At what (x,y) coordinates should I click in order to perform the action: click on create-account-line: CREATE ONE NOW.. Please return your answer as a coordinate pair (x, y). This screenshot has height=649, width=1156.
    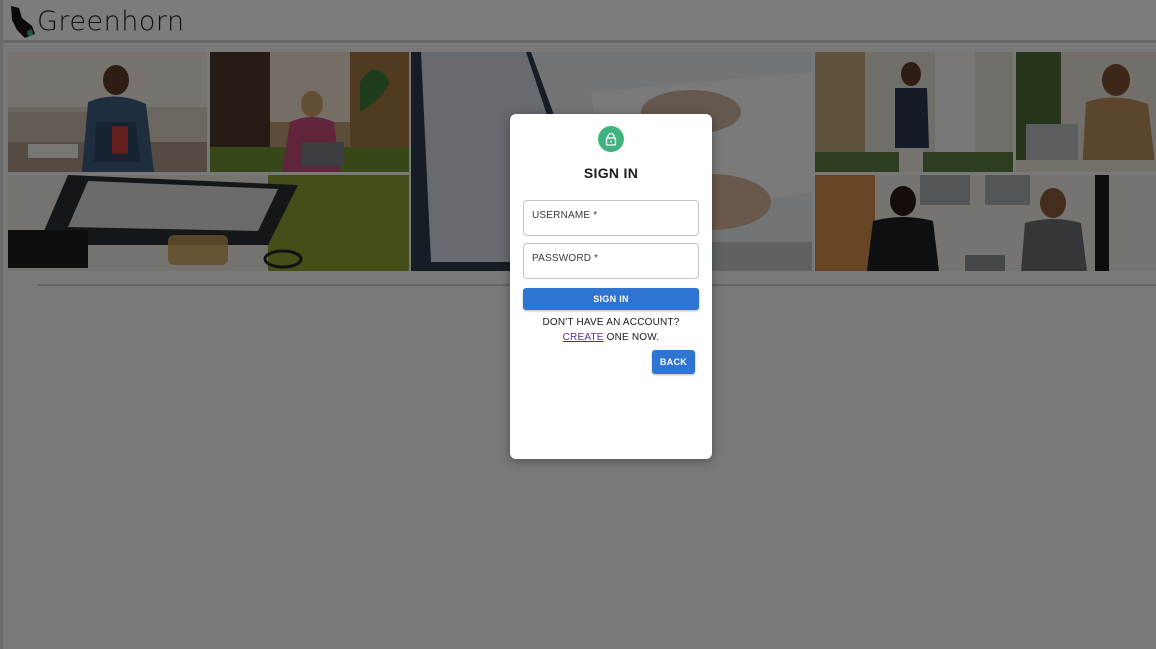
    Looking at the image, I should click on (611, 337).